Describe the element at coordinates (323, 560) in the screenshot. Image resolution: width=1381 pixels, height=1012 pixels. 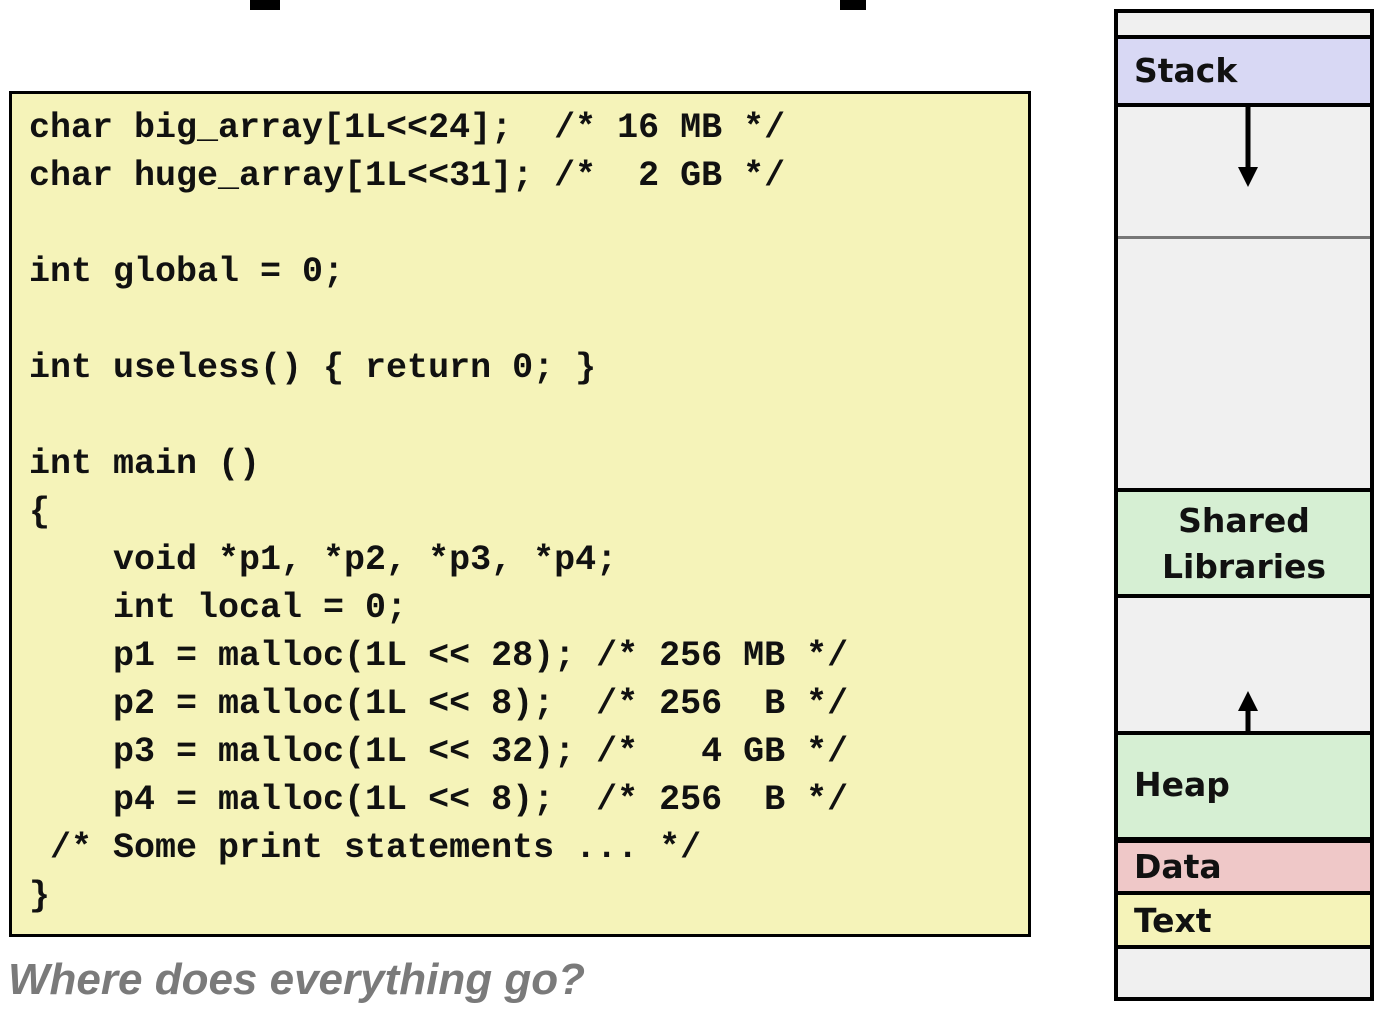
I see `code-line: void *p1, *p2, *p3, *p4;` at that location.